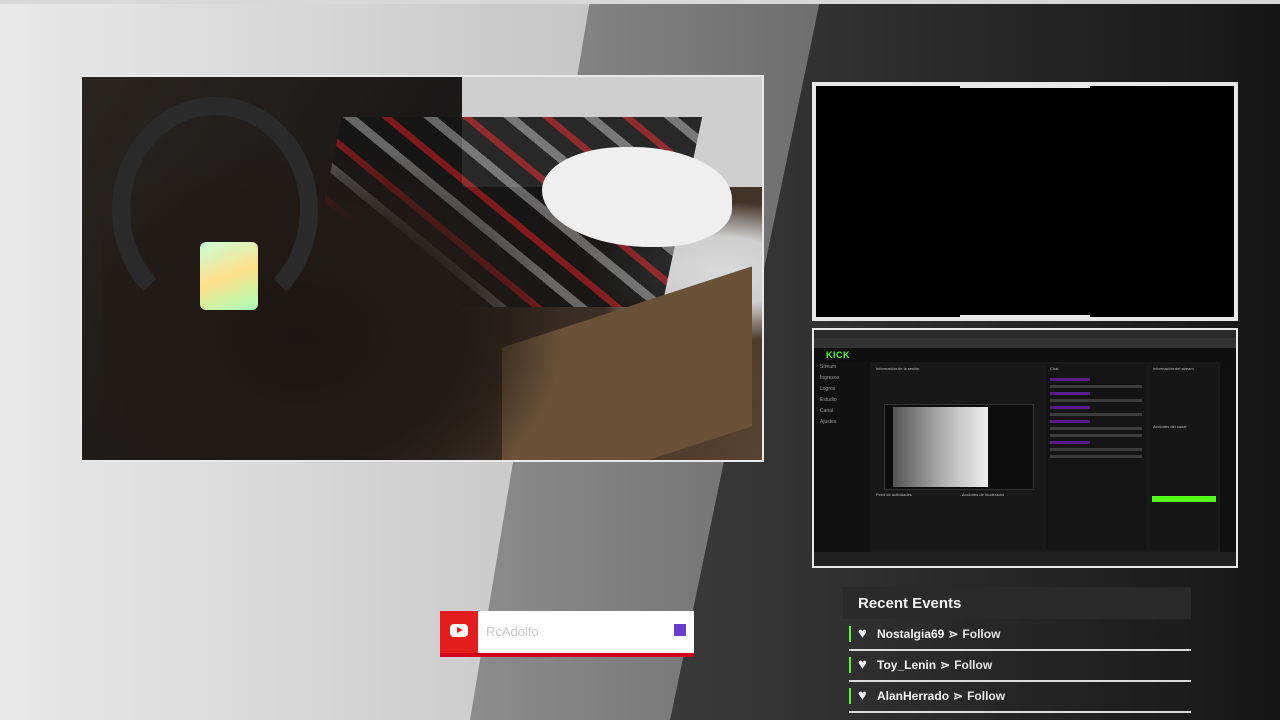 This screenshot has width=1280, height=720. I want to click on kick-chat-panel: Chat, so click(1096, 457).